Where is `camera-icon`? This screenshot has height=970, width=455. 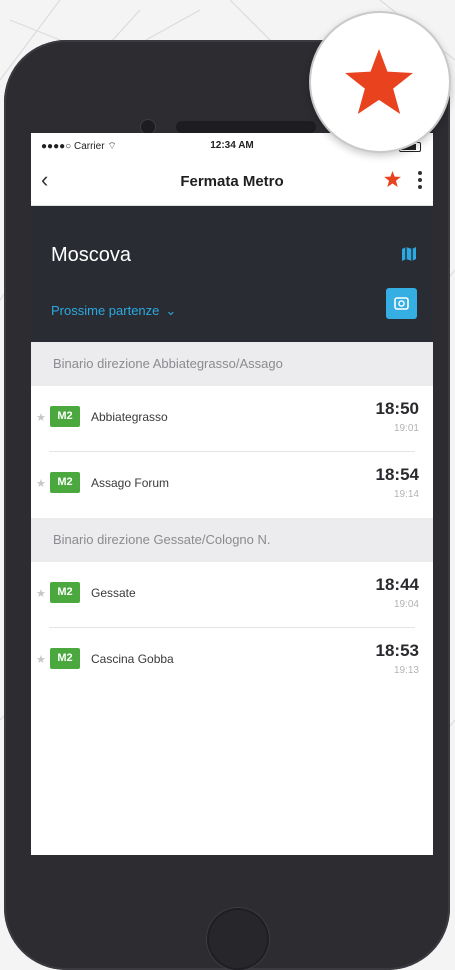
camera-icon is located at coordinates (401, 303).